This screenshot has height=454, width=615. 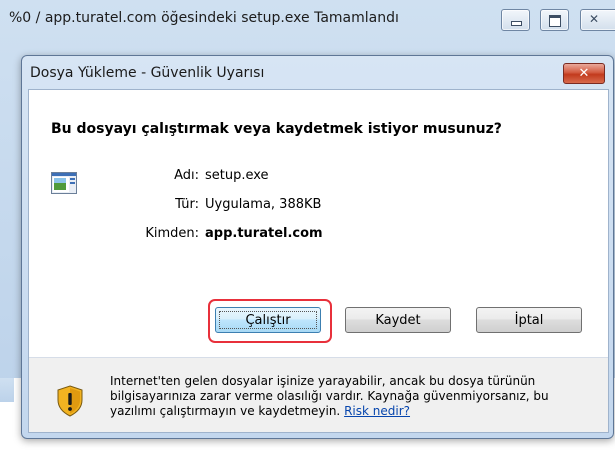 I want to click on file-type-label: Tür:, so click(x=187, y=204).